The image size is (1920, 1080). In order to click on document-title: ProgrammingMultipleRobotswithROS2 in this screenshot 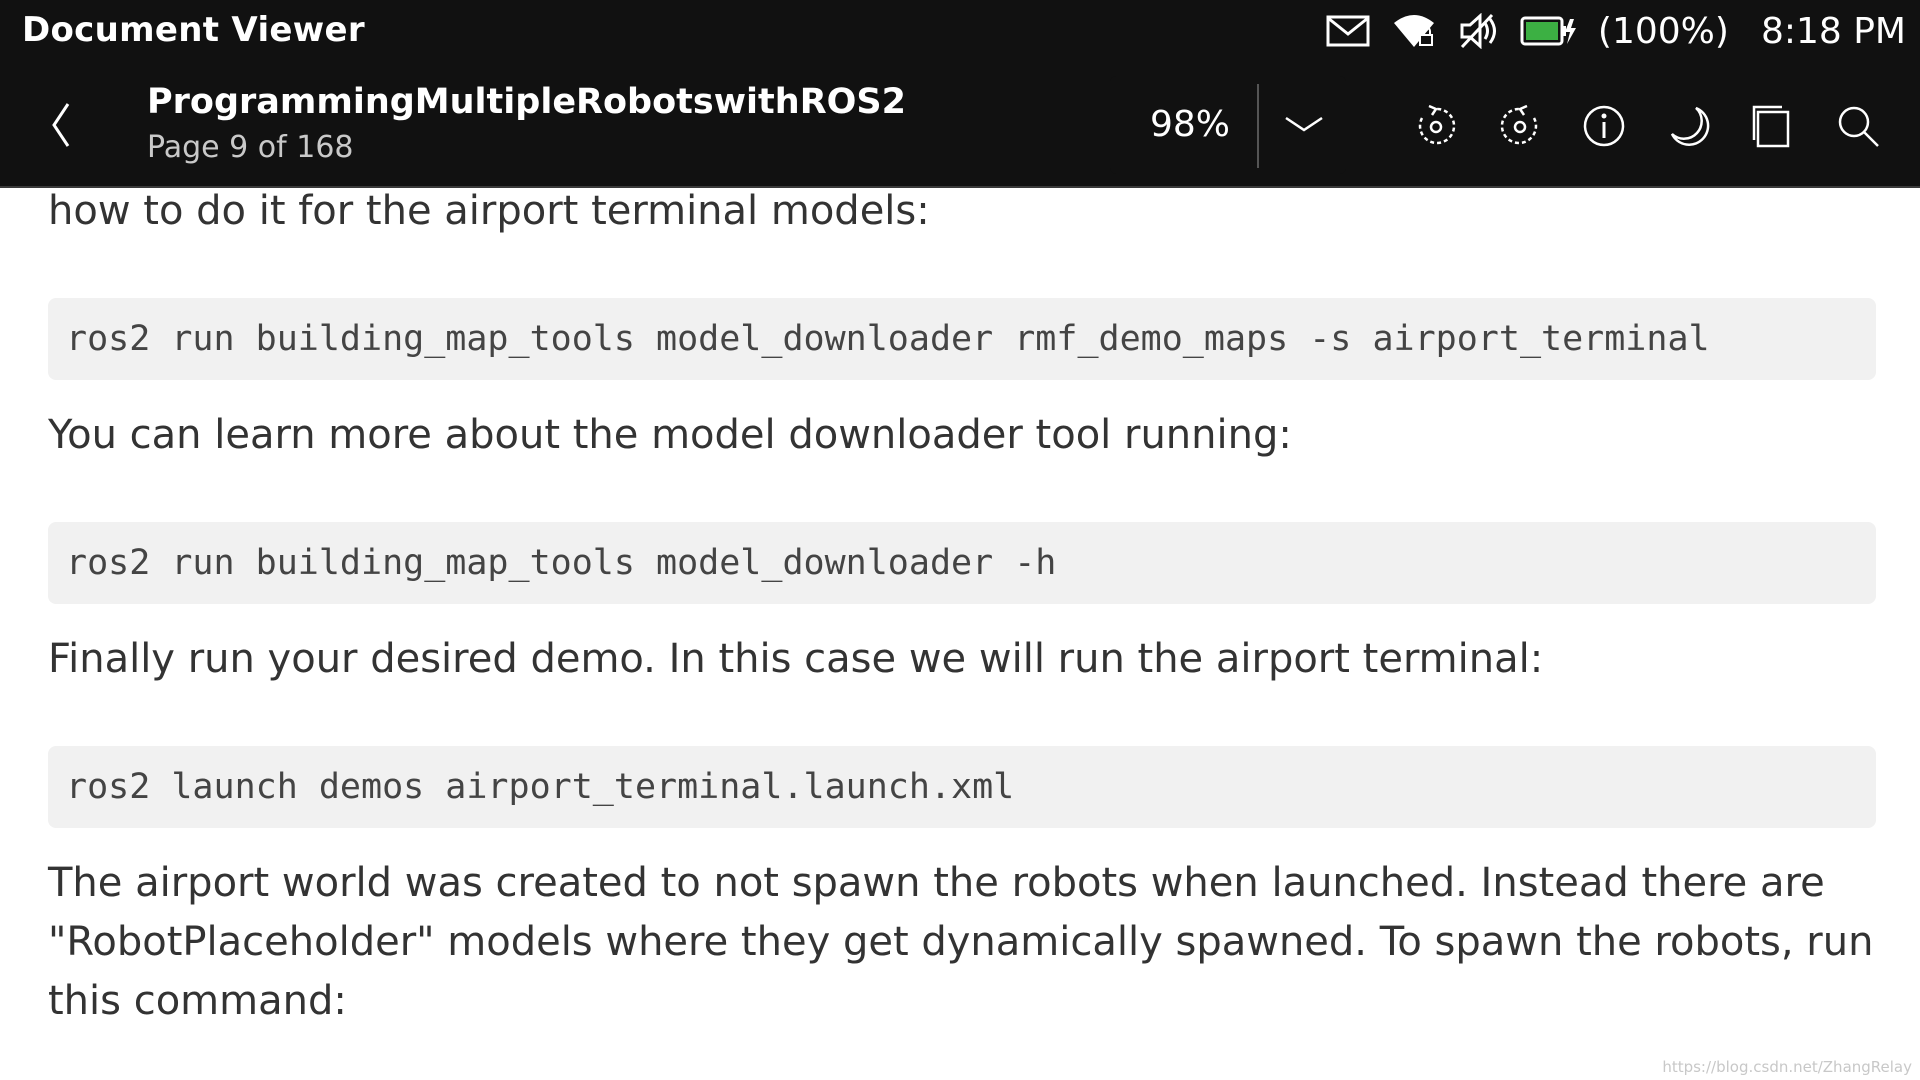, I will do `click(526, 102)`.